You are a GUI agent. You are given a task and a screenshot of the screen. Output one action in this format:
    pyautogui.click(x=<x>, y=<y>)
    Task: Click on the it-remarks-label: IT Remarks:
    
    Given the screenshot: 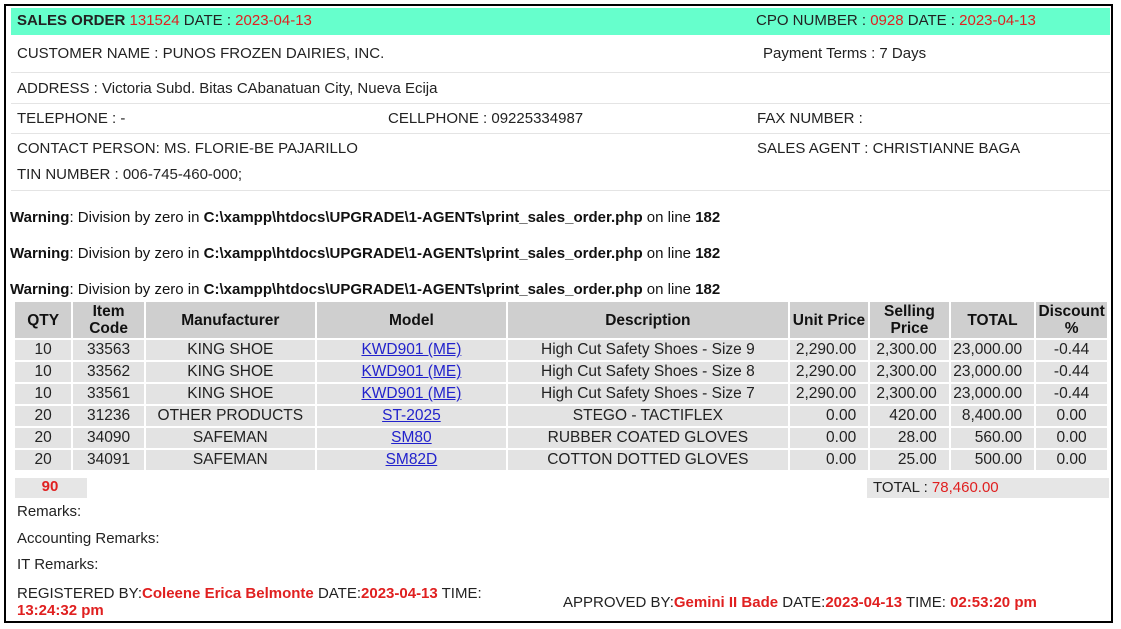 What is the action you would take?
    pyautogui.click(x=58, y=564)
    